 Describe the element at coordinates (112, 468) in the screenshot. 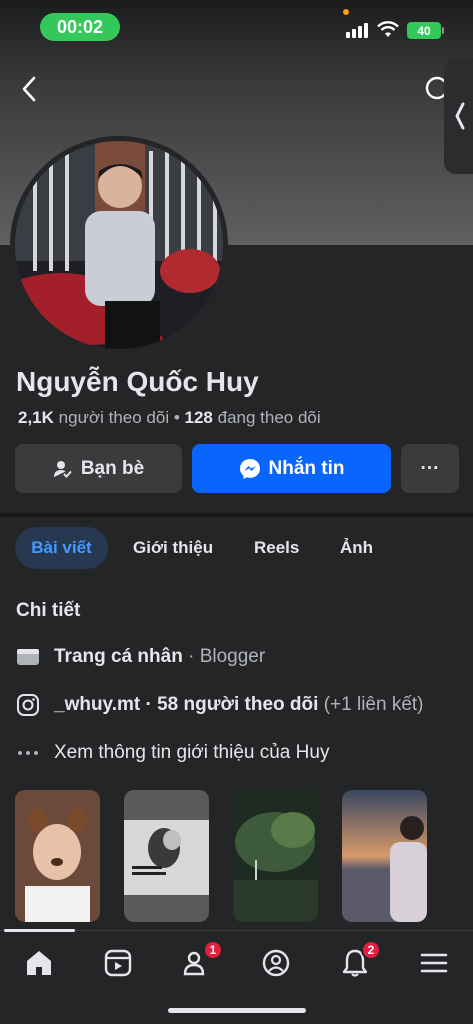

I see `friends-button-label: Bạn bè` at that location.